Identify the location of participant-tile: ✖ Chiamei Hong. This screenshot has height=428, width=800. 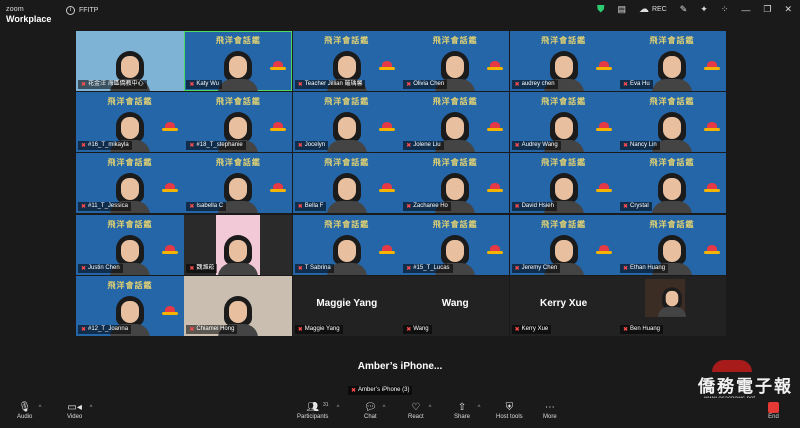
(238, 305).